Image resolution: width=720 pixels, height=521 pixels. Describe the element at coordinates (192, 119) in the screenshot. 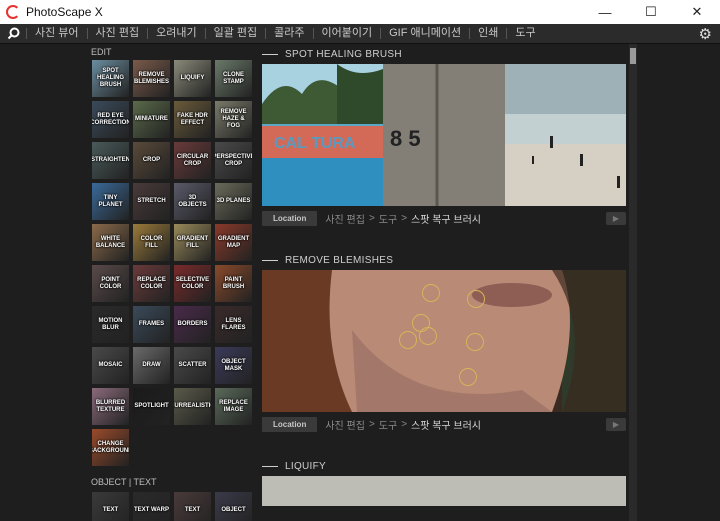

I see `tool-tile: FAKE HDR EFFECT` at that location.